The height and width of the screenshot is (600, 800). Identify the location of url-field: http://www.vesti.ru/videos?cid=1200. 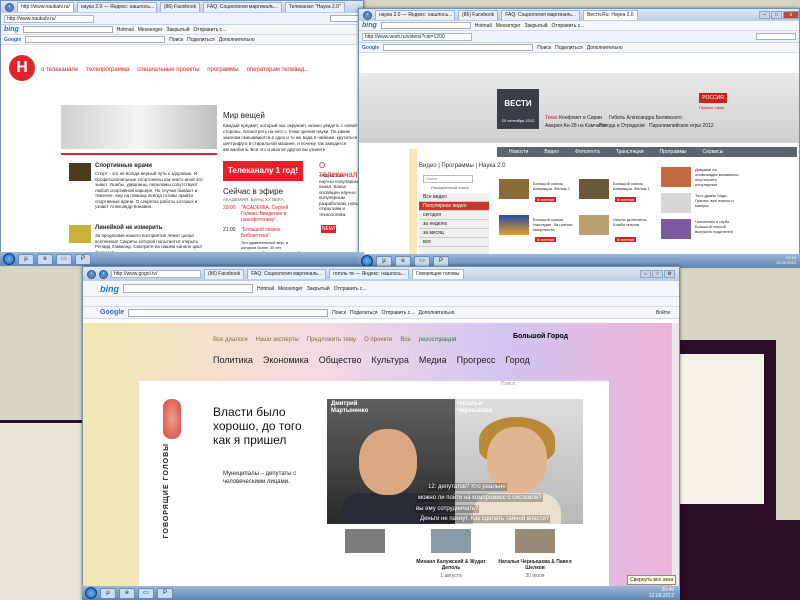
(417, 36).